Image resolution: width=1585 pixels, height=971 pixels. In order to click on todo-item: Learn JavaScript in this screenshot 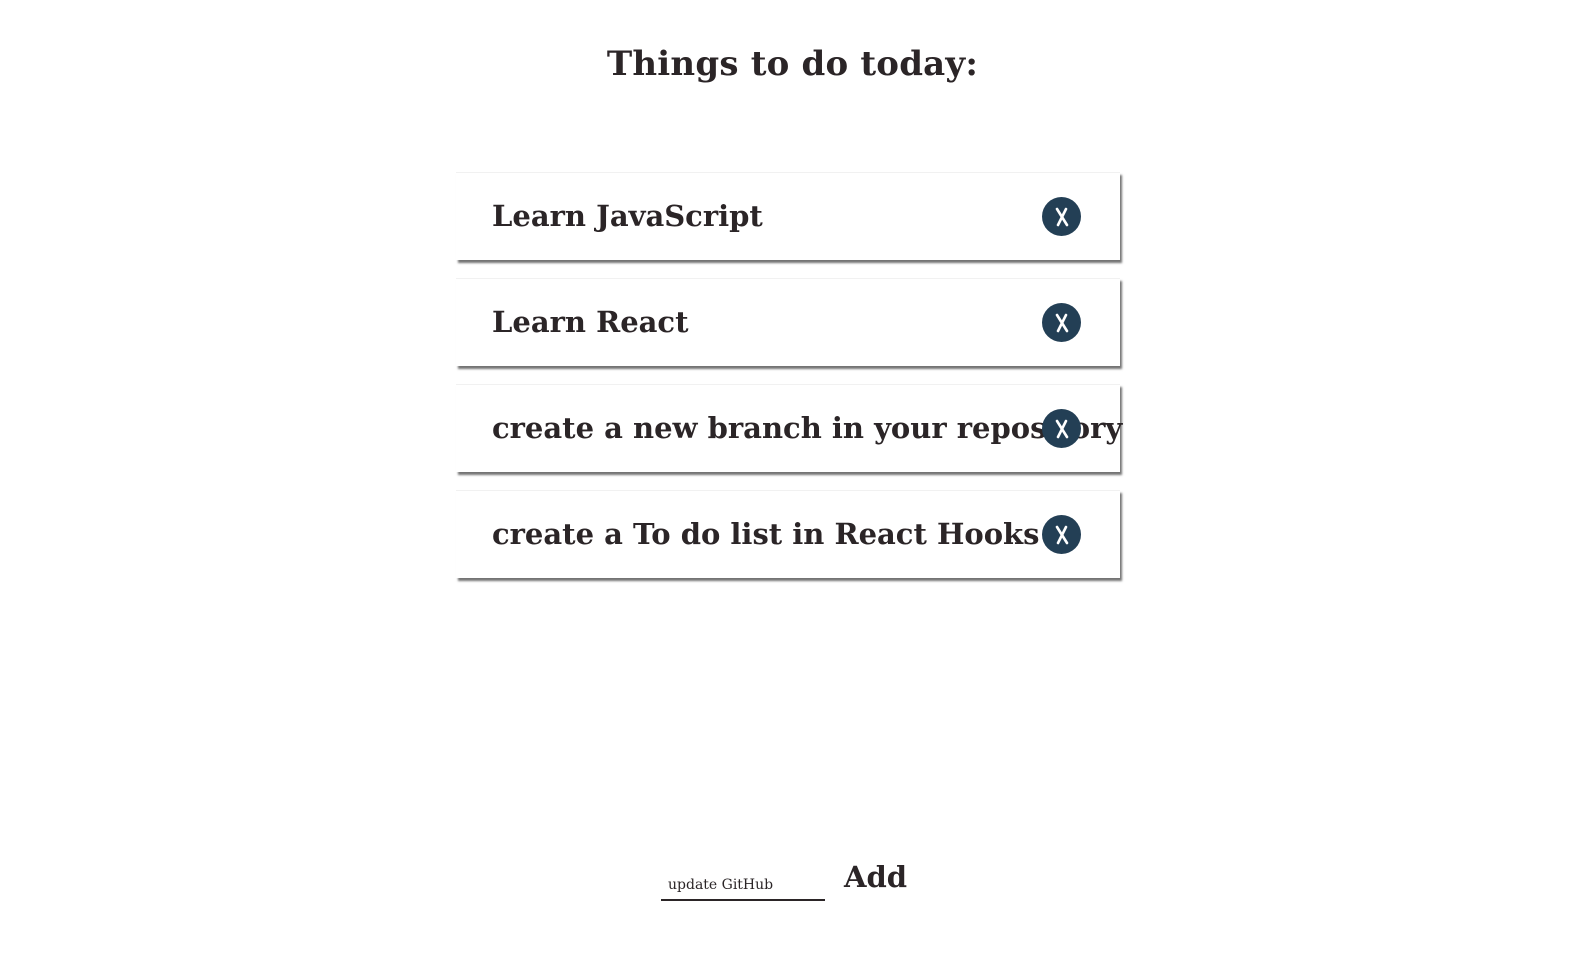, I will do `click(788, 216)`.